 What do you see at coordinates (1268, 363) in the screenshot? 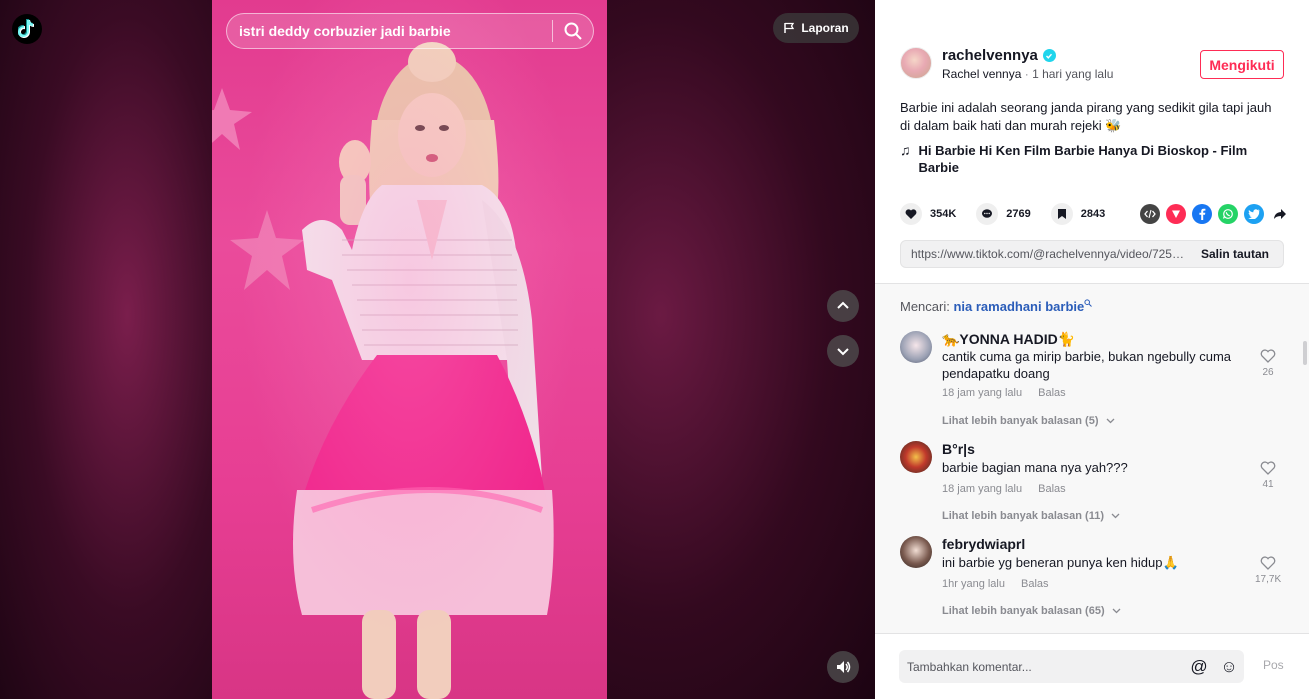
I see `comment-like: 26` at bounding box center [1268, 363].